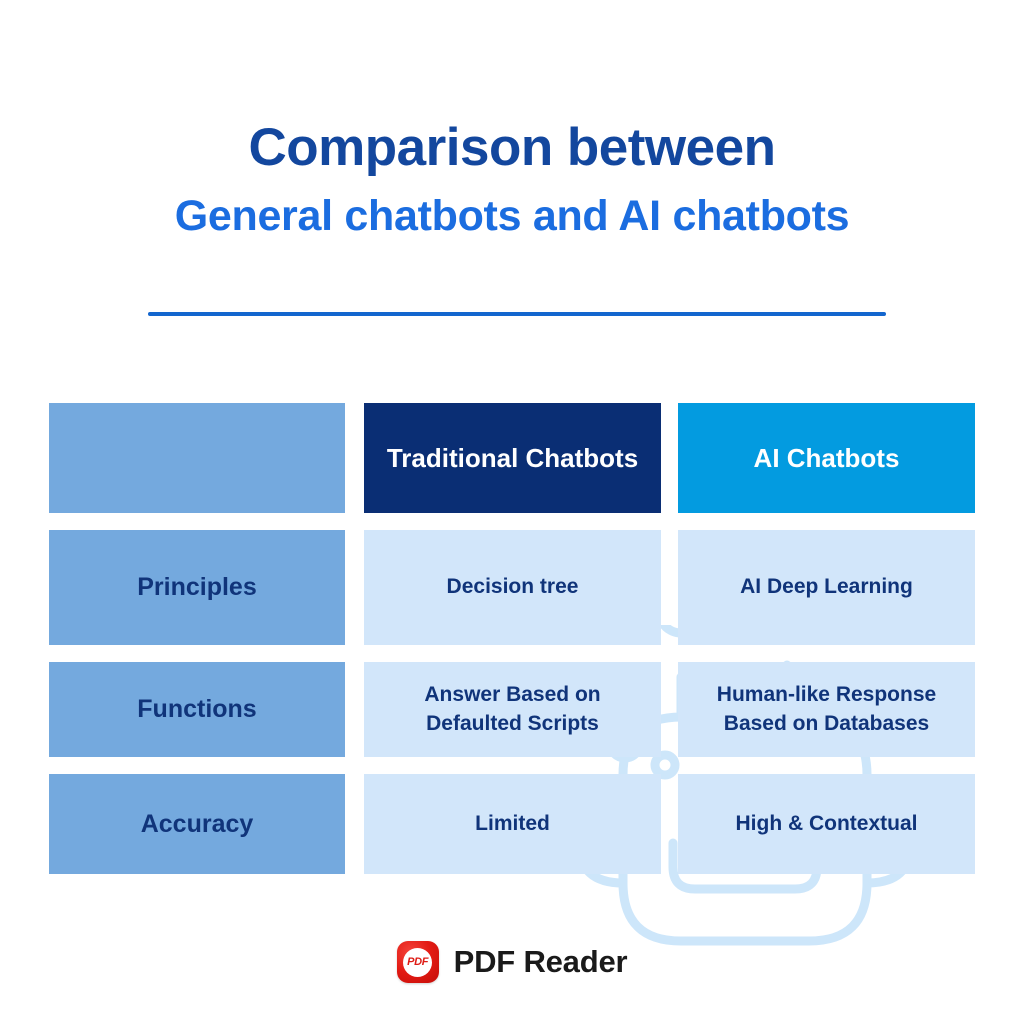 This screenshot has height=1024, width=1024. I want to click on cell-principles-ai: AI Deep Learning, so click(826, 587).